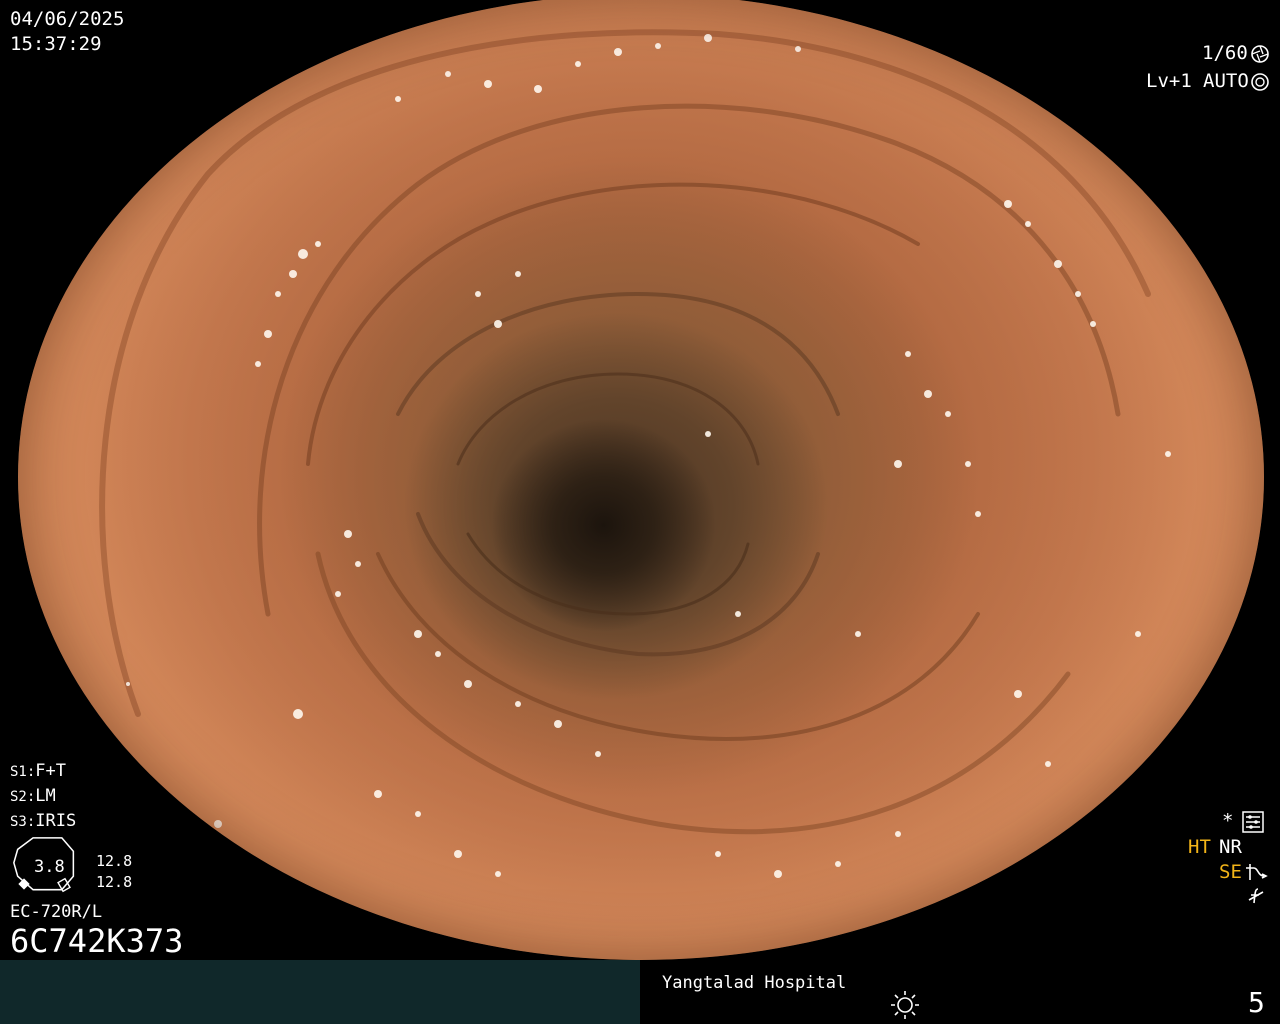  Describe the element at coordinates (23, 797) in the screenshot. I see `s2-key: S2:` at that location.